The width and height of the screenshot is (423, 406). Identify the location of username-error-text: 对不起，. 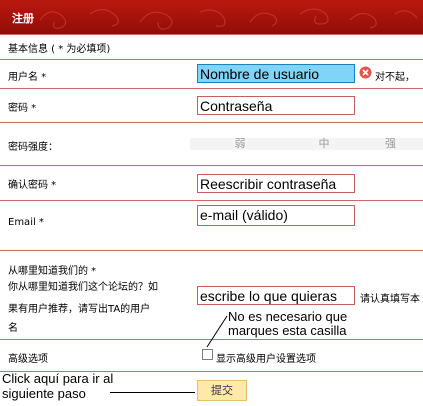
(395, 77).